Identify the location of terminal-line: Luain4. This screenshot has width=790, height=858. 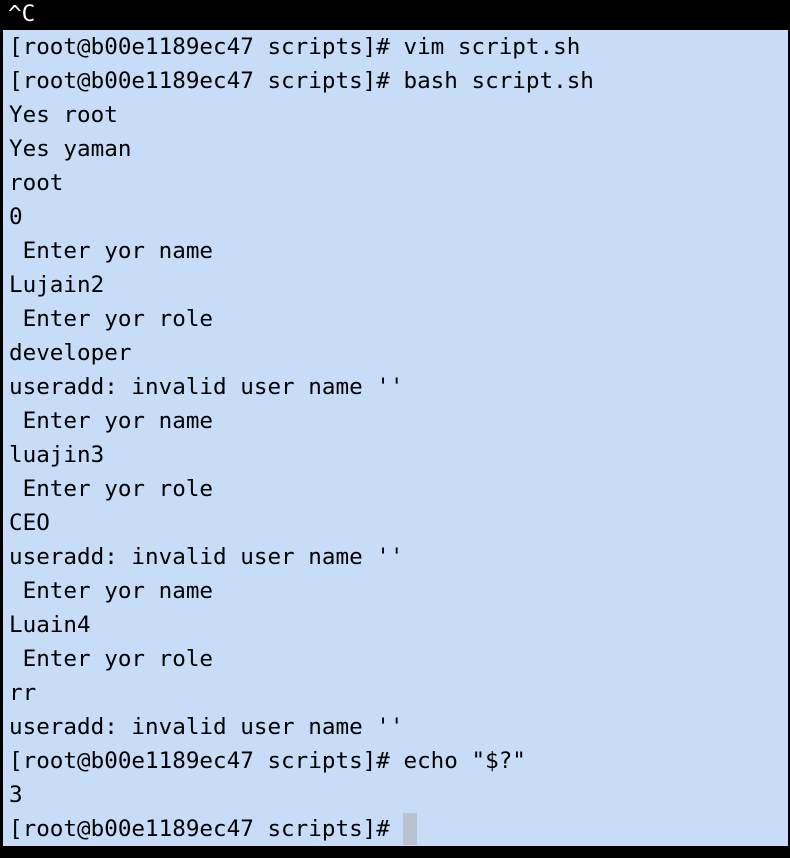
(395, 625).